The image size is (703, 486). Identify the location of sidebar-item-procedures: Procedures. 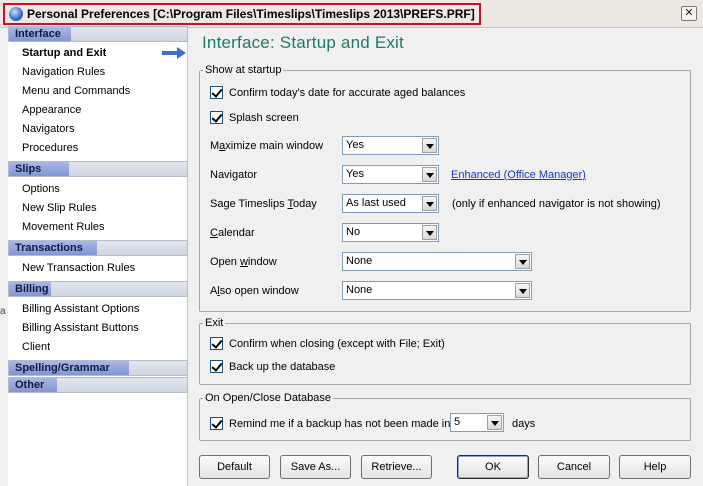
(50, 148).